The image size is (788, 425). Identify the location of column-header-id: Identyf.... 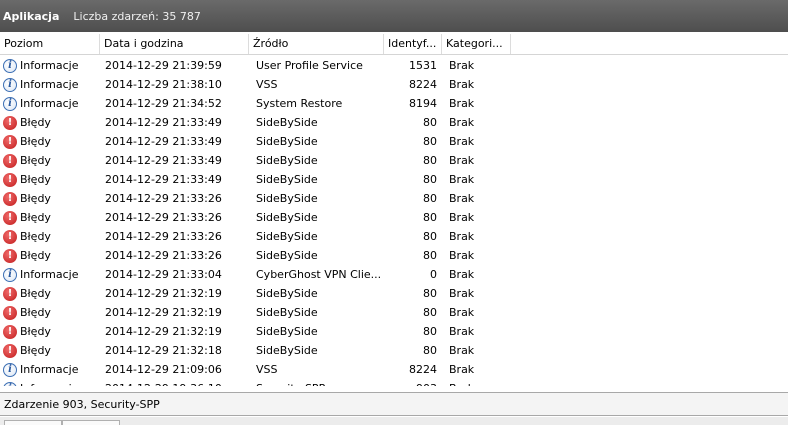
(413, 44).